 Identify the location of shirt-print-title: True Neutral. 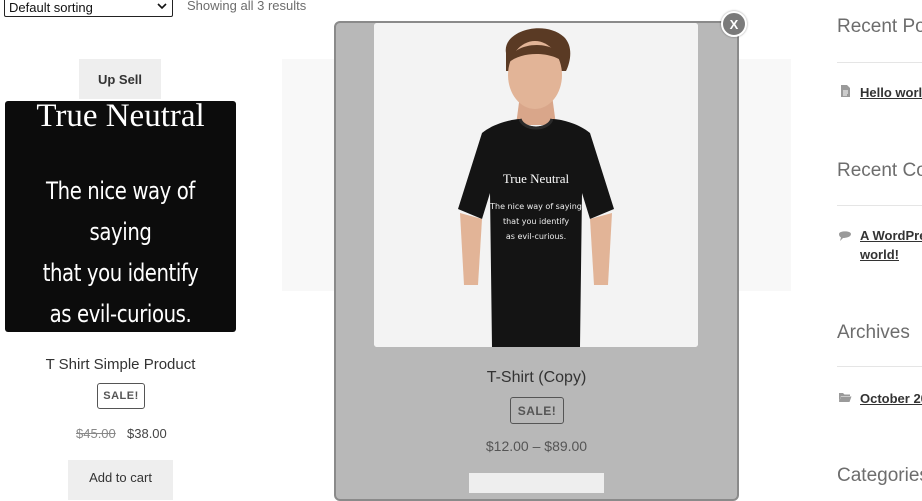
(536, 178).